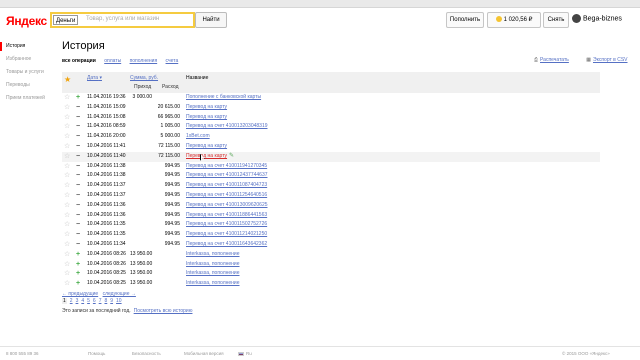 Image resolution: width=640 pixels, height=360 pixels. What do you see at coordinates (198, 137) in the screenshot?
I see `row-name-link: 1xBet.com` at bounding box center [198, 137].